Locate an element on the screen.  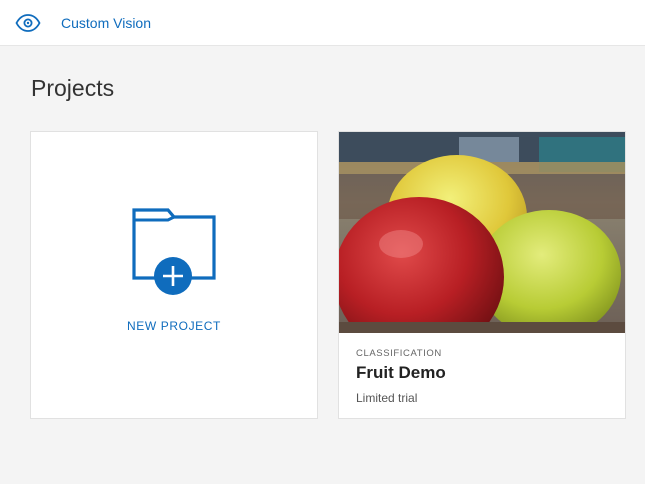
page-title: Projects is located at coordinates (73, 88).